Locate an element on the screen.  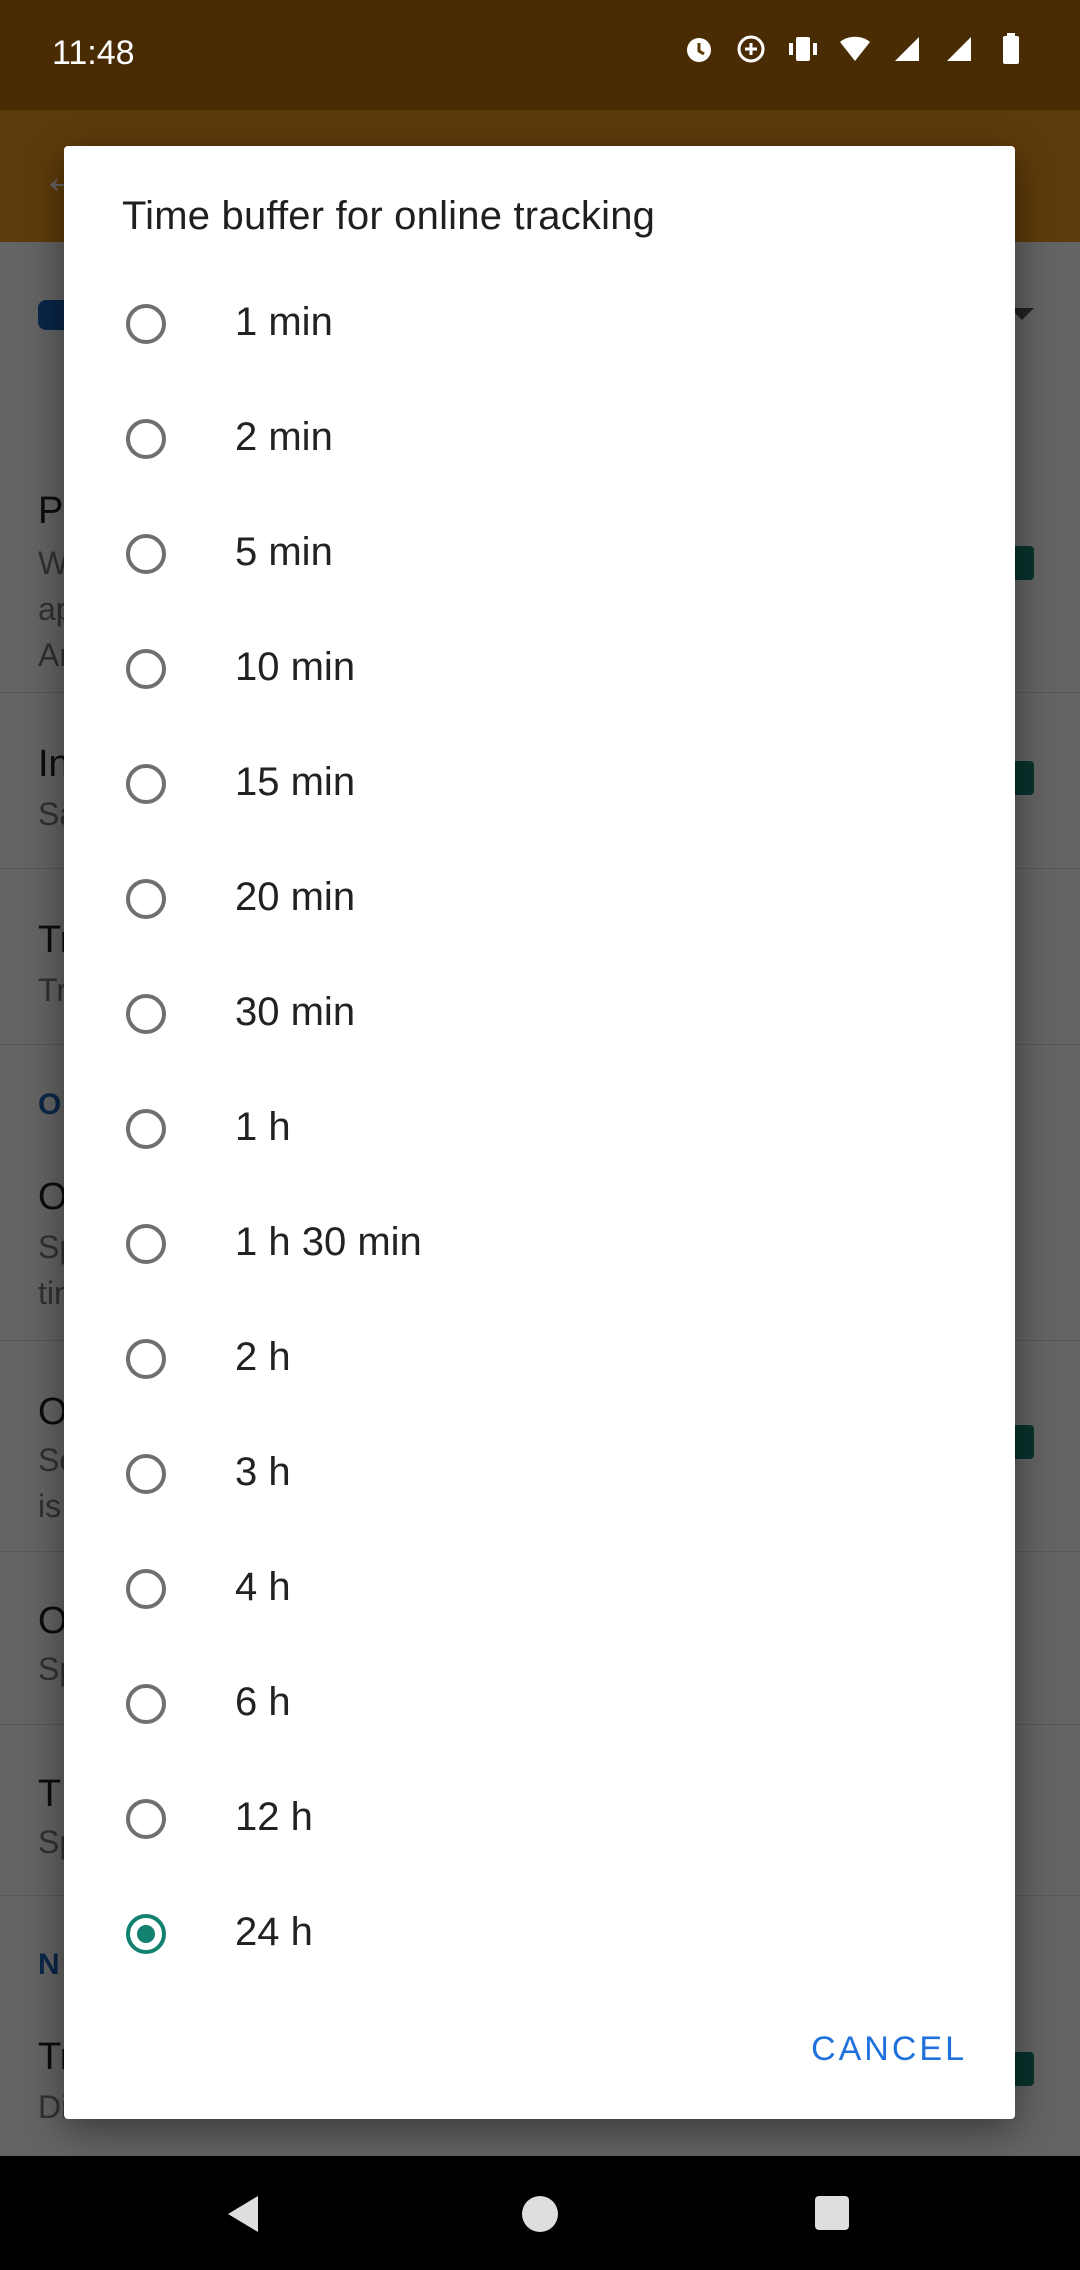
status-icons is located at coordinates (855, 49).